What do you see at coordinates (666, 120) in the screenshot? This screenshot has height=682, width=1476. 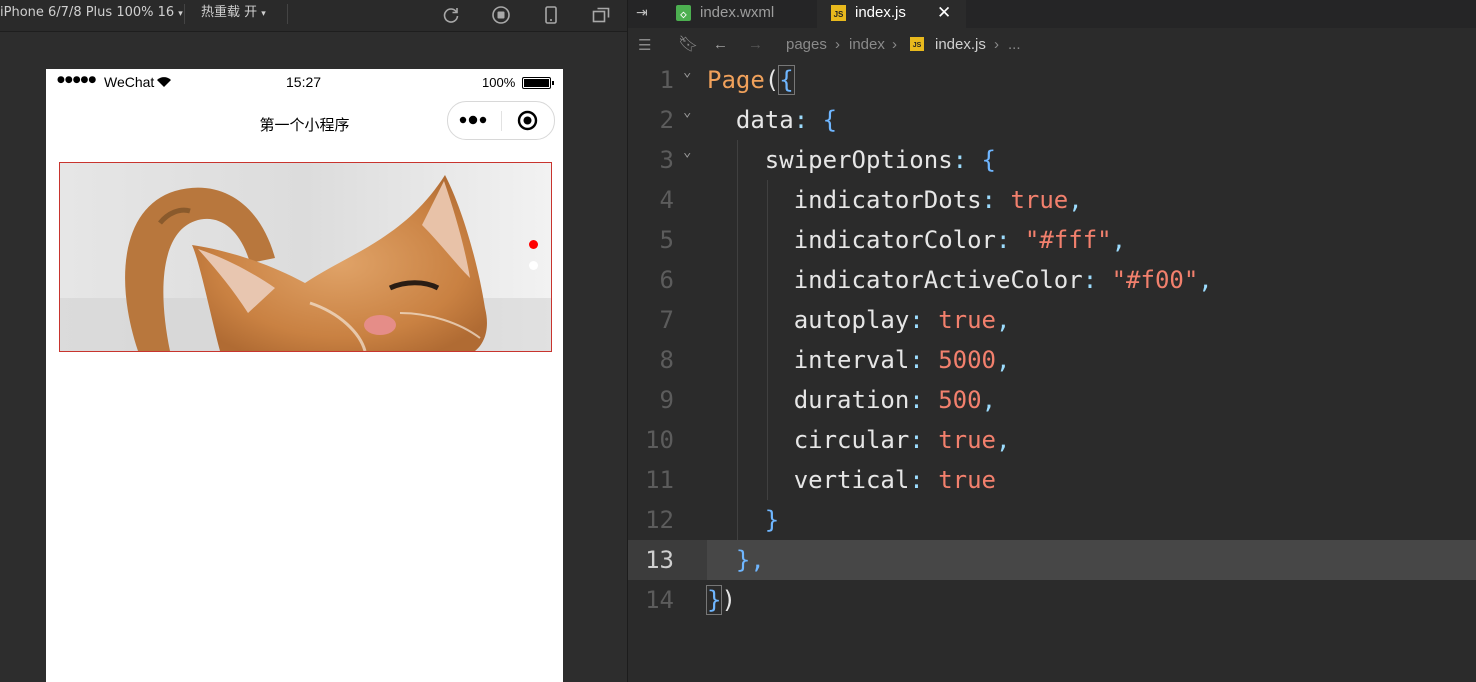 I see `line-number: 2` at bounding box center [666, 120].